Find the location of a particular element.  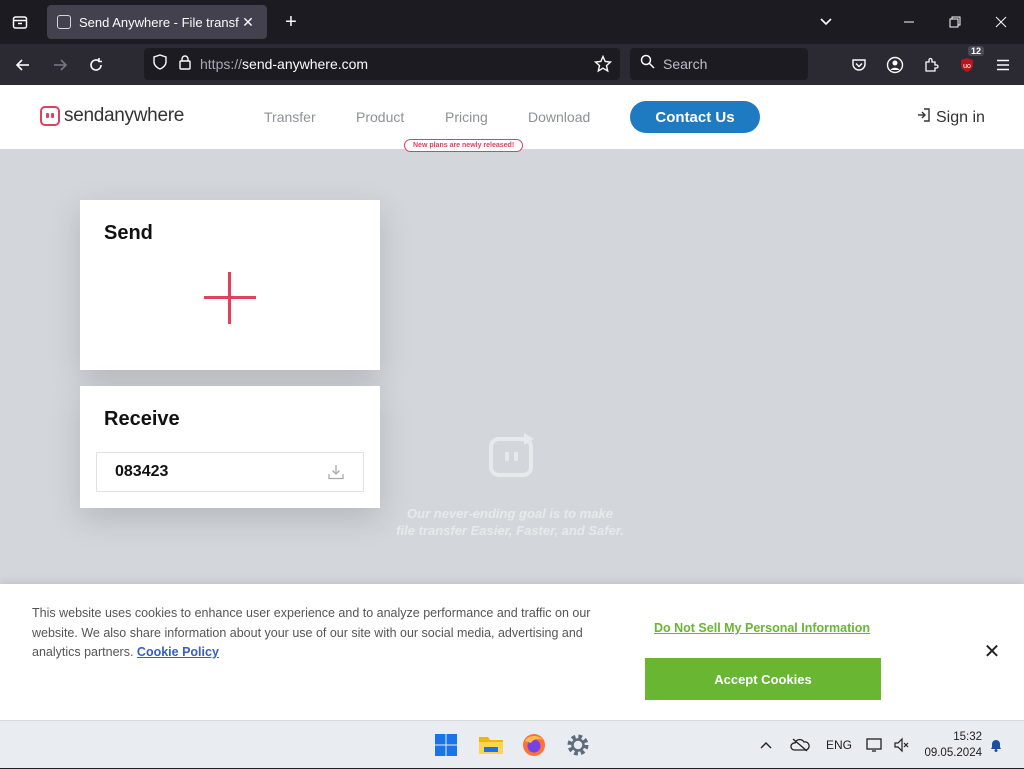

account-icon is located at coordinates (895, 65).